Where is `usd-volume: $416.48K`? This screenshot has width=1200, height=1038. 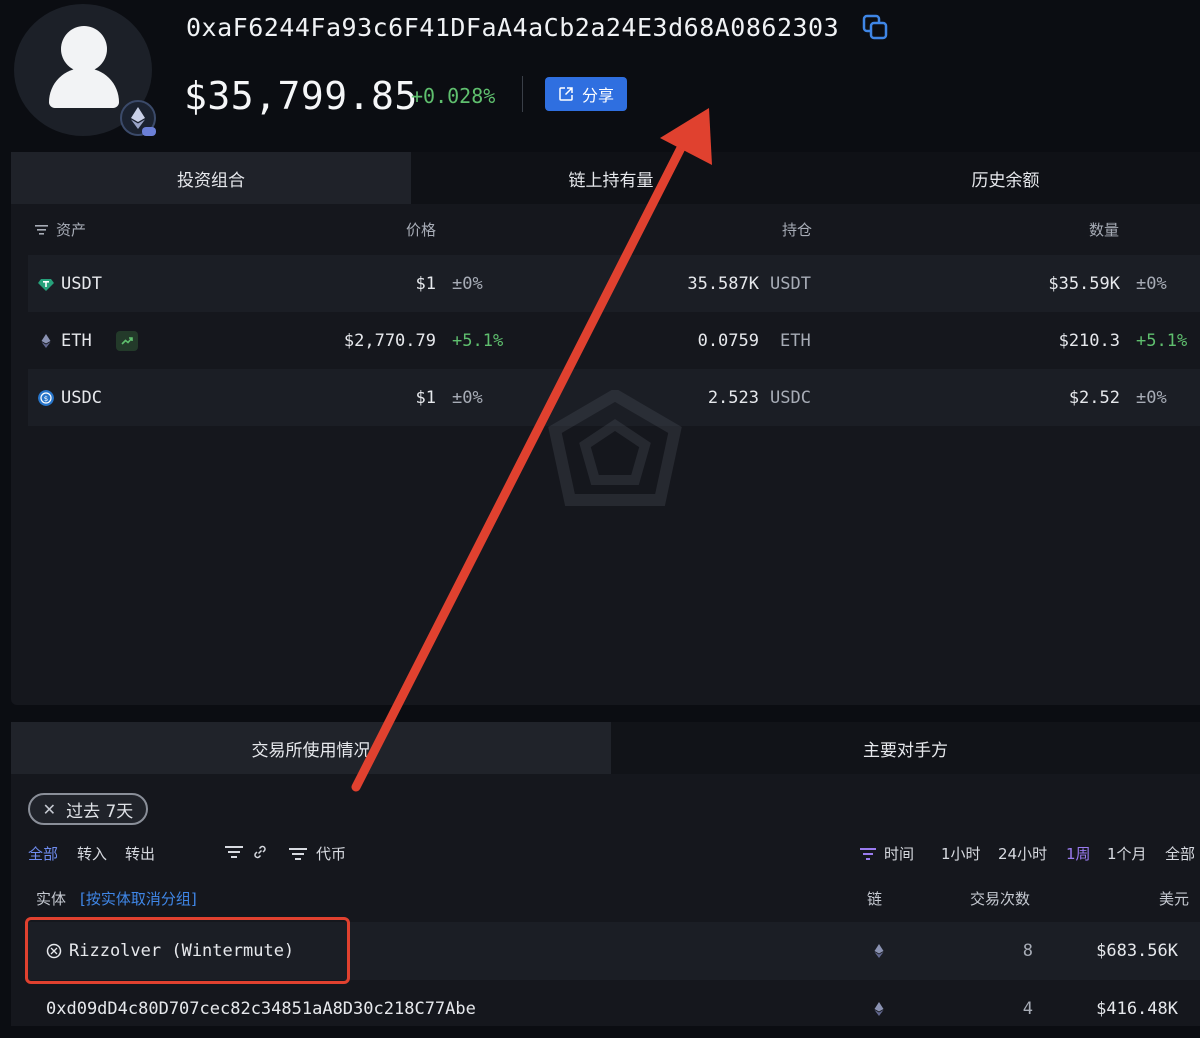 usd-volume: $416.48K is located at coordinates (1137, 1009).